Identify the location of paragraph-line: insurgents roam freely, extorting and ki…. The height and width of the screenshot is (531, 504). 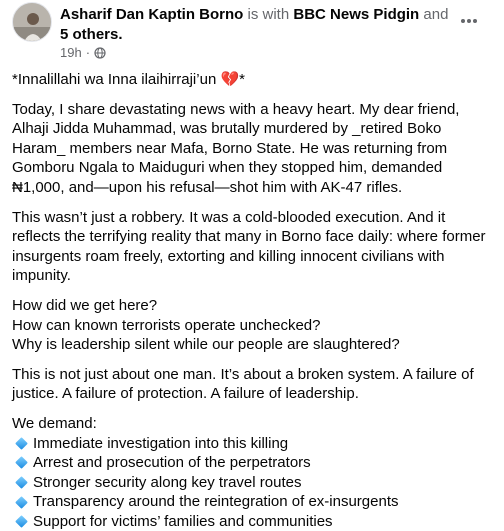
(255, 257).